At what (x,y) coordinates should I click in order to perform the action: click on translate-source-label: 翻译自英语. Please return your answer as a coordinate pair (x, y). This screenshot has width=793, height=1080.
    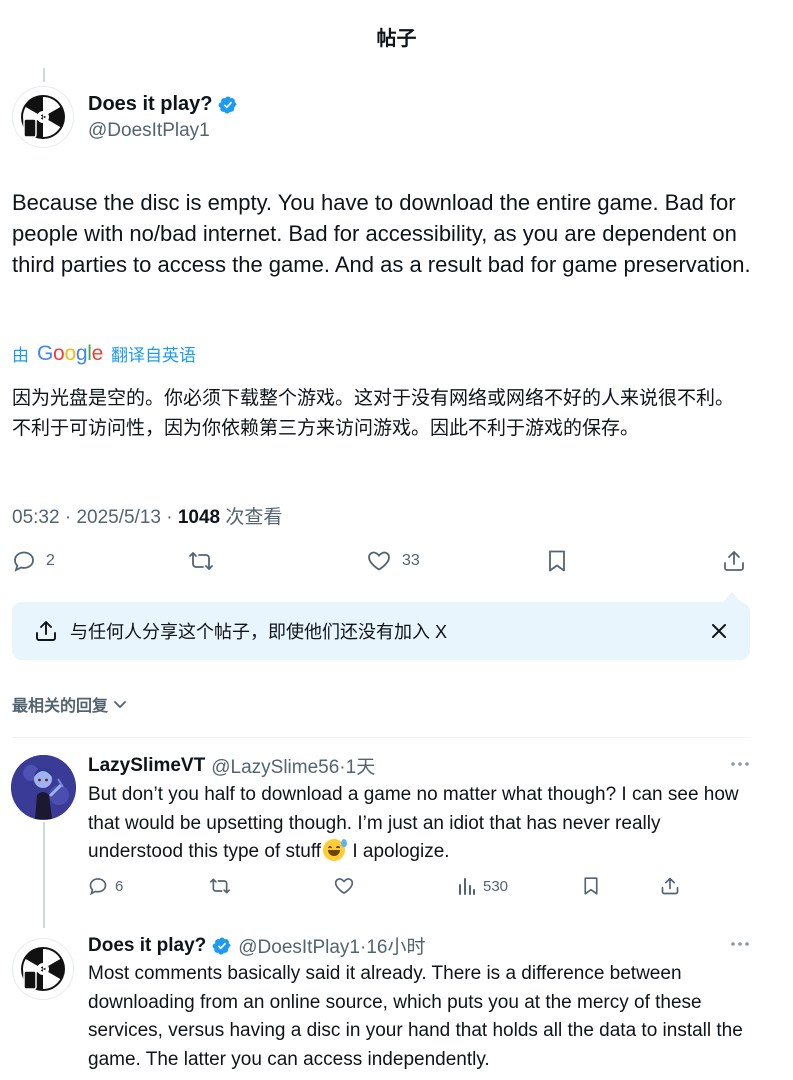
    Looking at the image, I should click on (153, 355).